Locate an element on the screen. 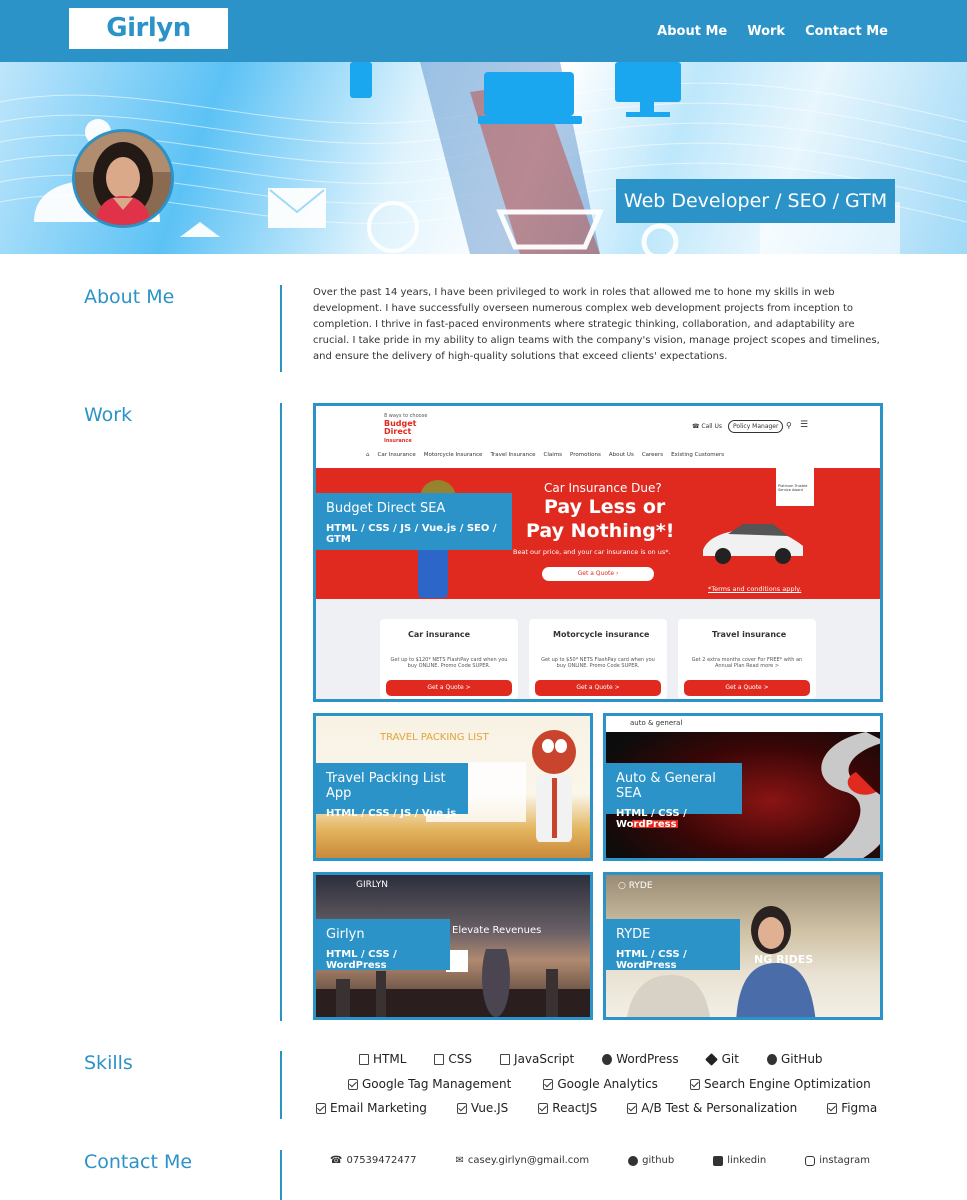 This screenshot has height=1200, width=967. skill-item: ReactJS is located at coordinates (567, 1108).